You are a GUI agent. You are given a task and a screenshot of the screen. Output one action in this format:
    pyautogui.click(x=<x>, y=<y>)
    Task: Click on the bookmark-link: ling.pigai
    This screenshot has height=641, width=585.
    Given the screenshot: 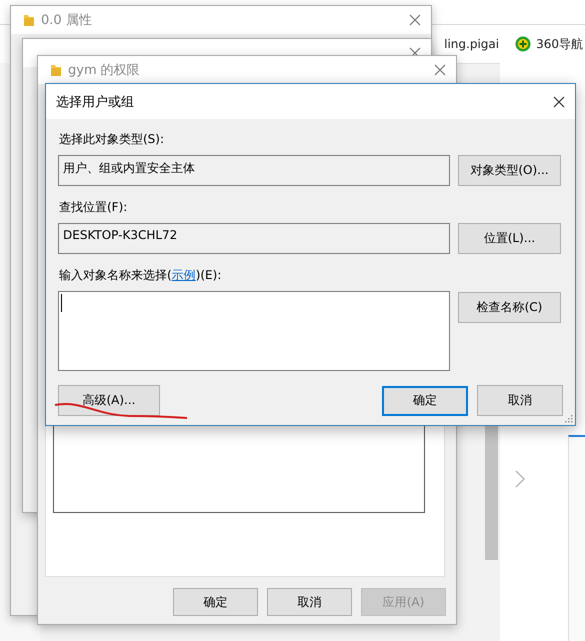 What is the action you would take?
    pyautogui.click(x=472, y=44)
    